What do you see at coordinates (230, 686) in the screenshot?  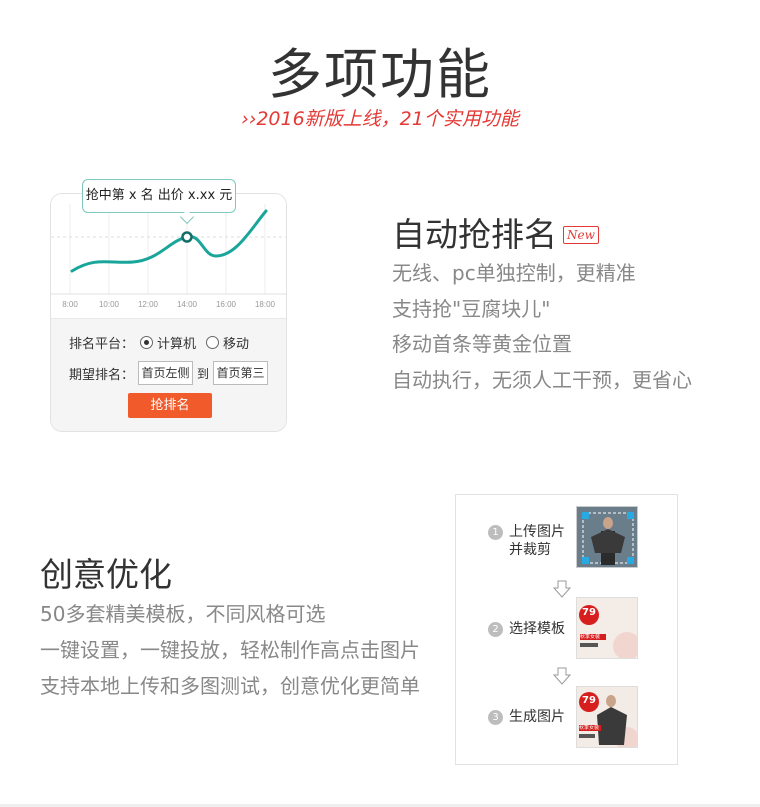 I see `feature2-line: 支持本地上传和多图测试，创意优化更简单` at bounding box center [230, 686].